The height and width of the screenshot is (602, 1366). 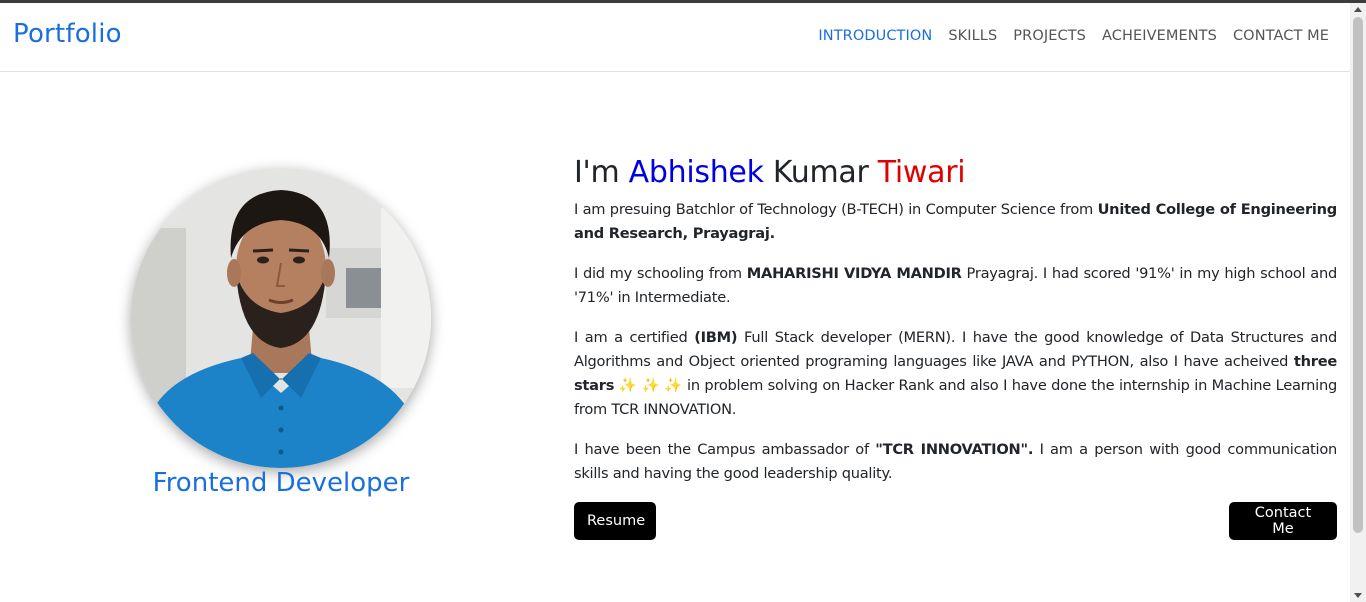 What do you see at coordinates (1358, 275) in the screenshot?
I see `scrollbar-thumb` at bounding box center [1358, 275].